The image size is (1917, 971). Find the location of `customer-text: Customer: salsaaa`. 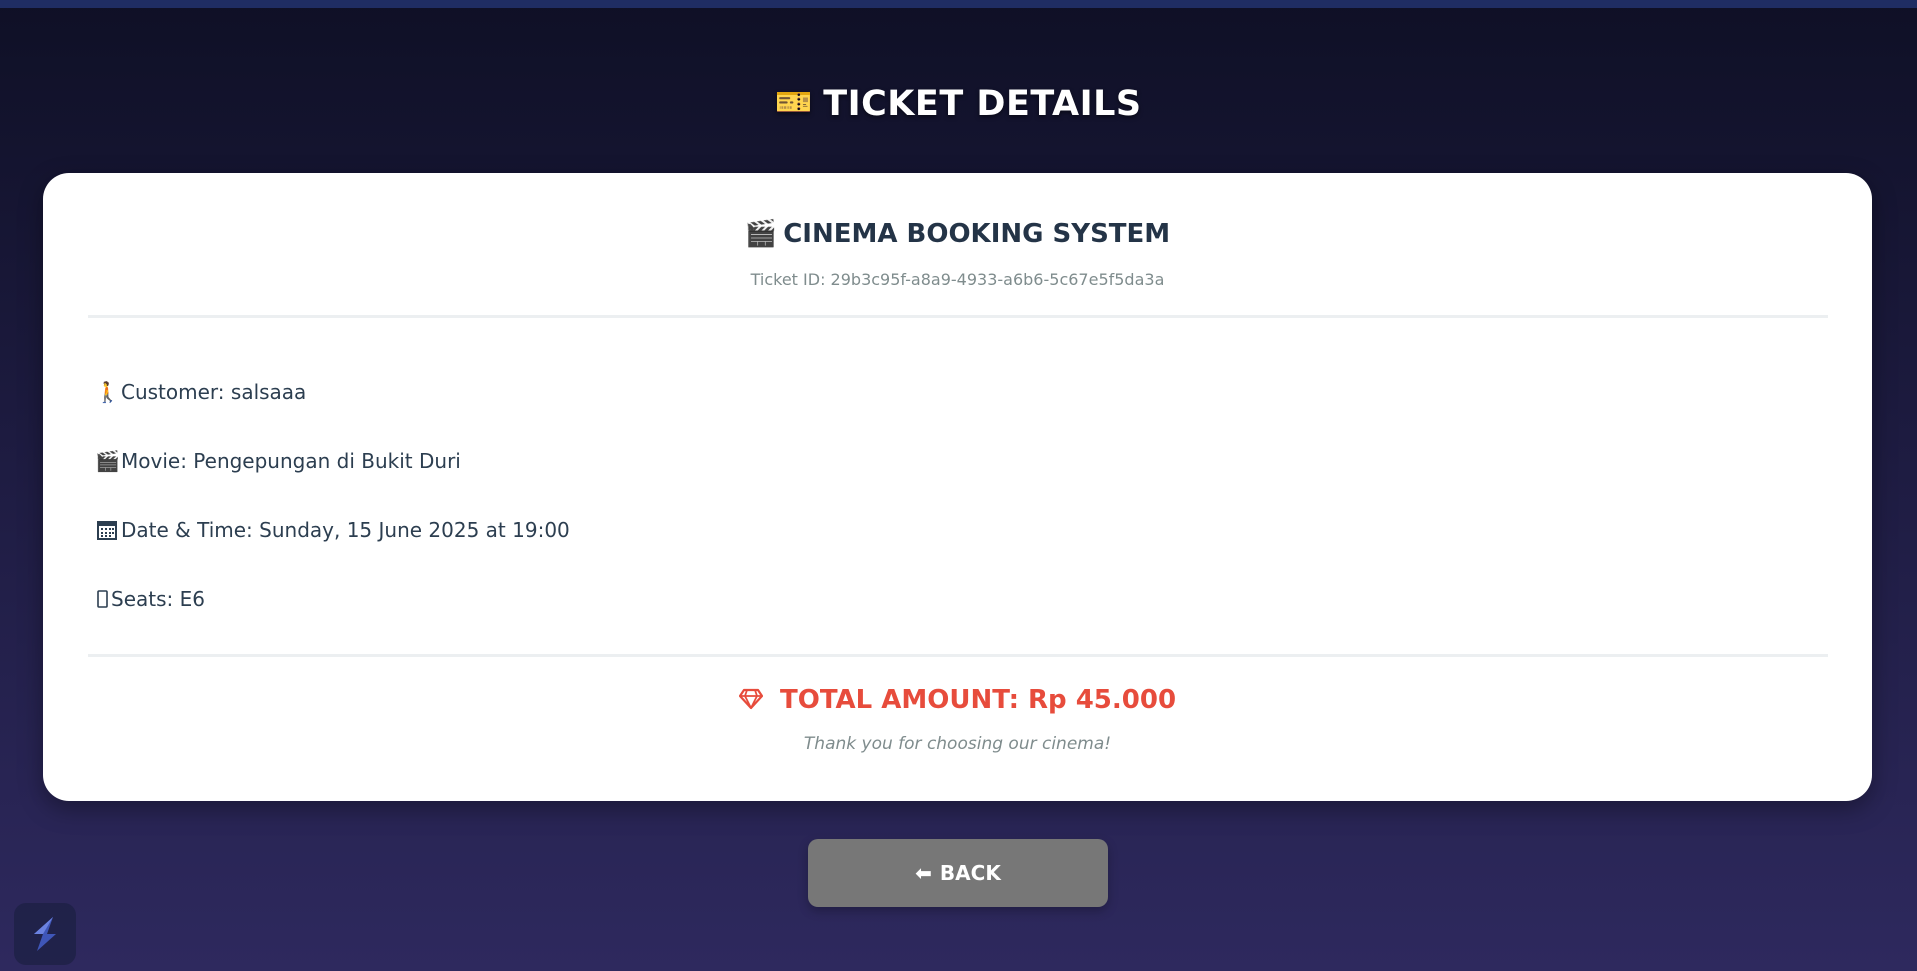

customer-text: Customer: salsaaa is located at coordinates (214, 392).